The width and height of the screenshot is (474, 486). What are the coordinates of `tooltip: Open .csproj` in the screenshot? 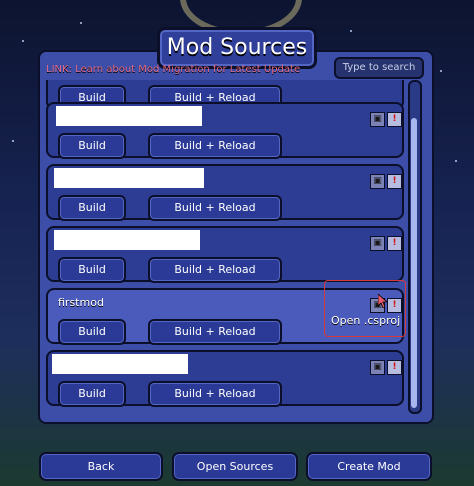 It's located at (366, 320).